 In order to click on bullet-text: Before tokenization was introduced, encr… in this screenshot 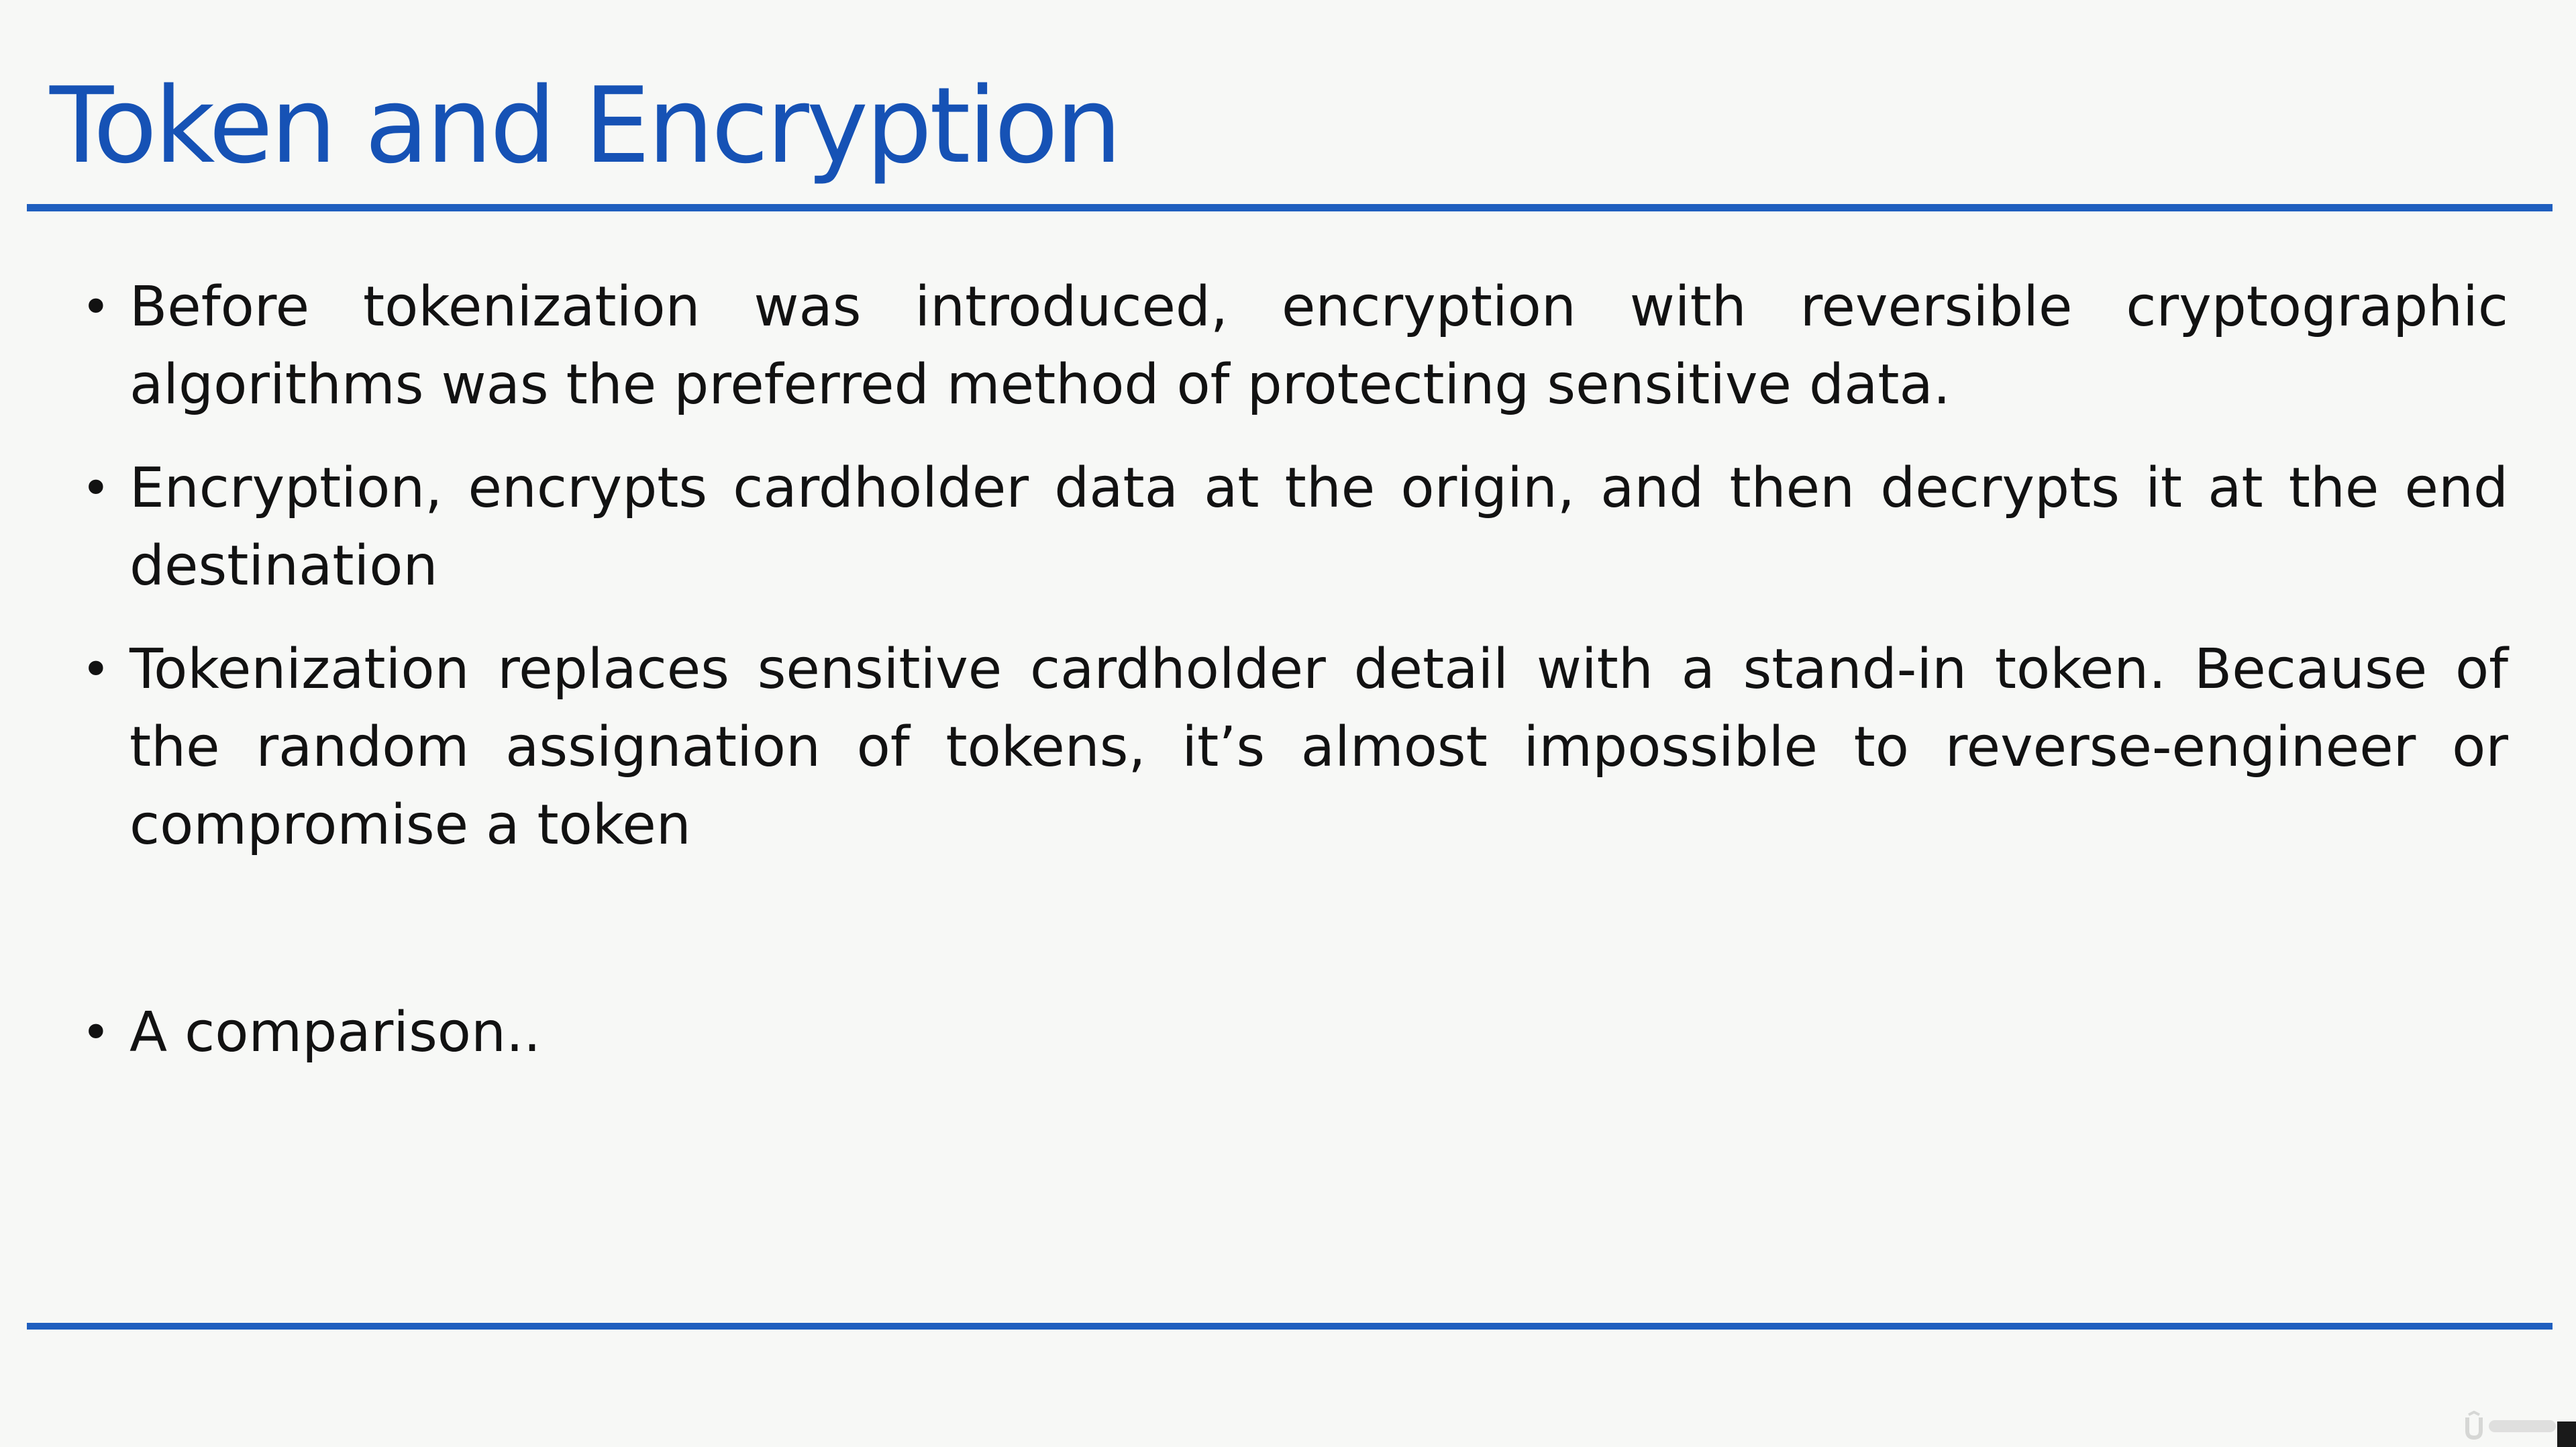, I will do `click(1319, 346)`.